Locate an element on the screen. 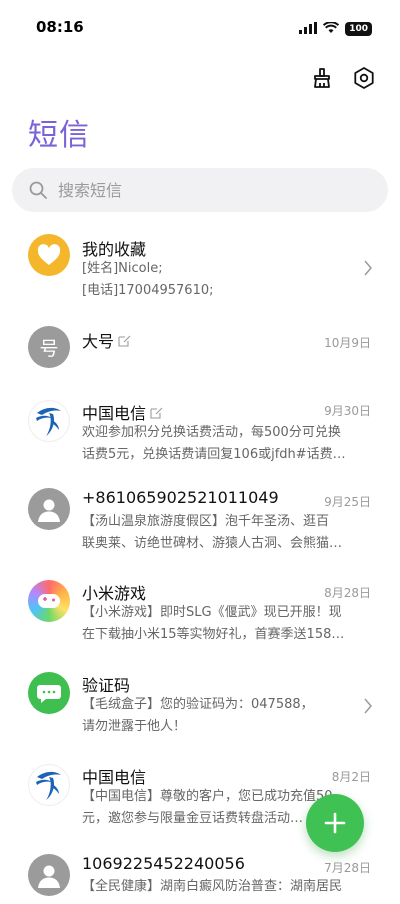  status-icons: 100 is located at coordinates (335, 28).